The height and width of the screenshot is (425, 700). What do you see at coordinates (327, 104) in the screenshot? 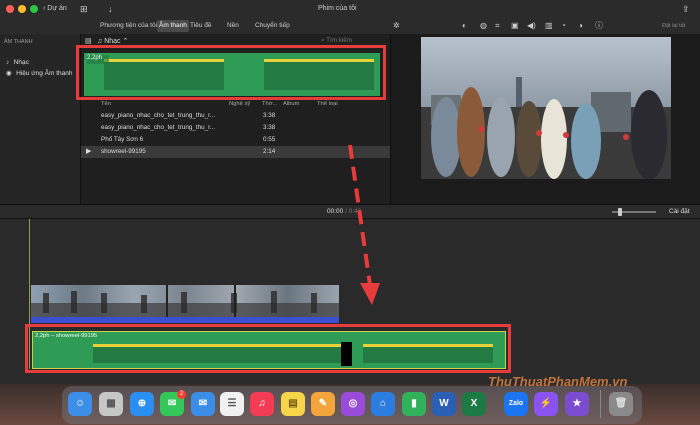
I see `column-genre: Thể loại` at bounding box center [327, 104].